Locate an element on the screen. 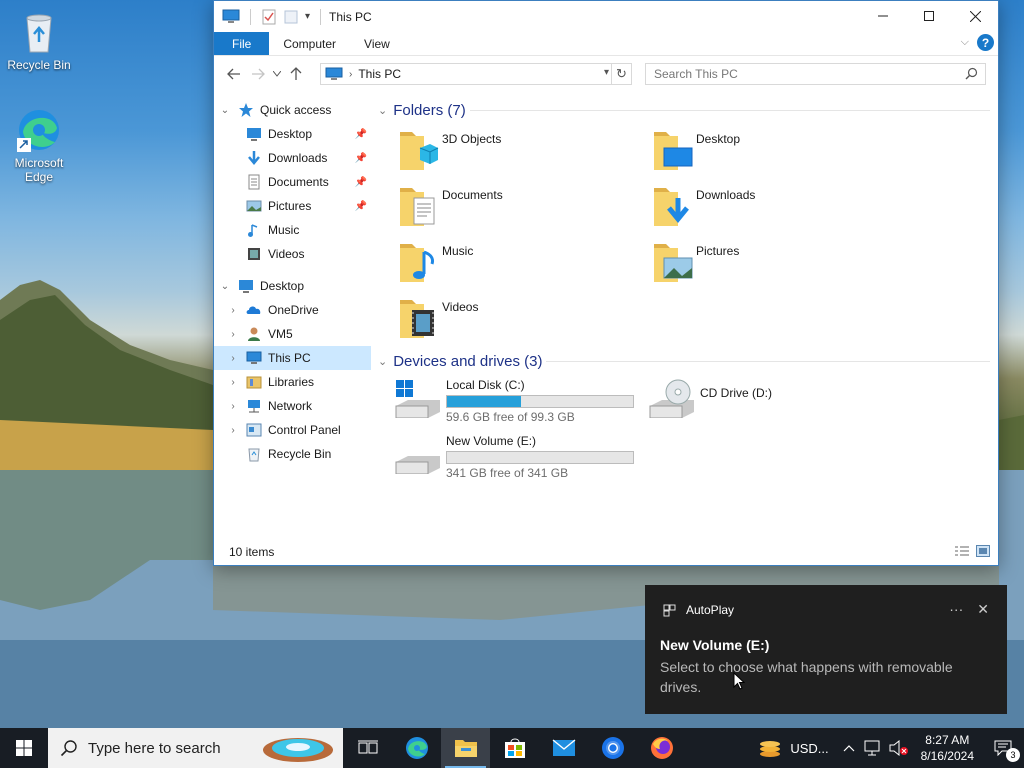  folder-downloads: Downloads is located at coordinates (701, 205).